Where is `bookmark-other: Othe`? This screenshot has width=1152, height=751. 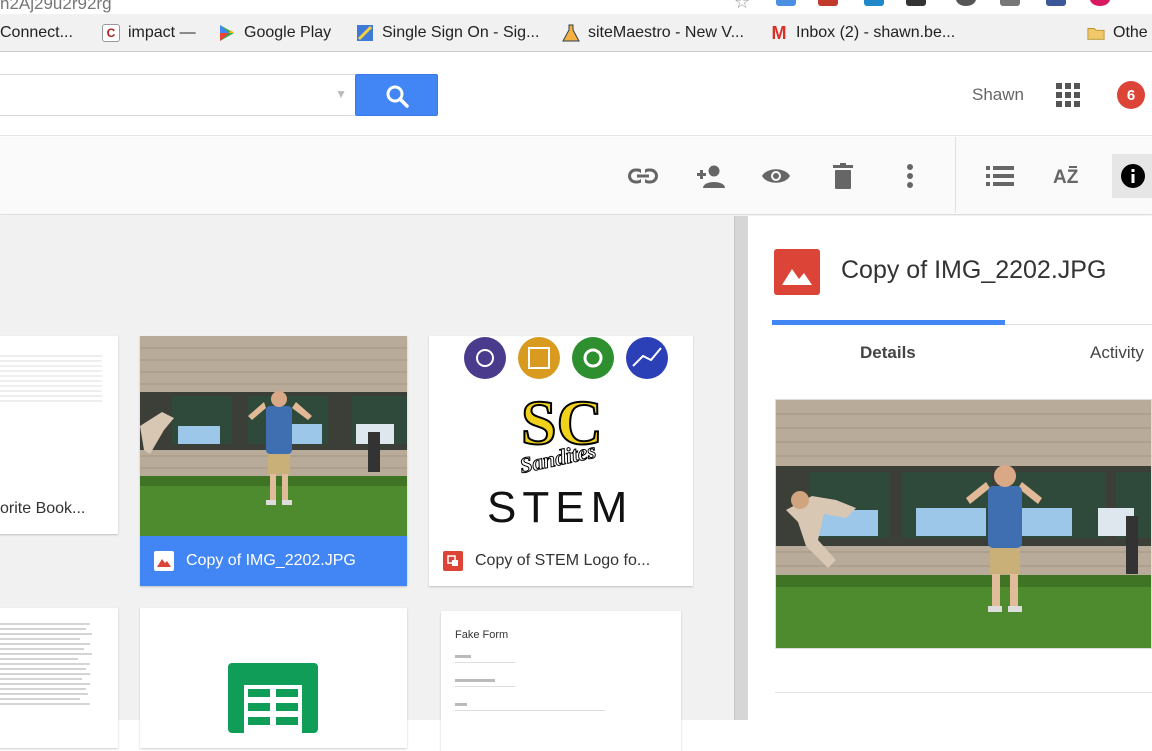
bookmark-other: Othe is located at coordinates (1117, 33).